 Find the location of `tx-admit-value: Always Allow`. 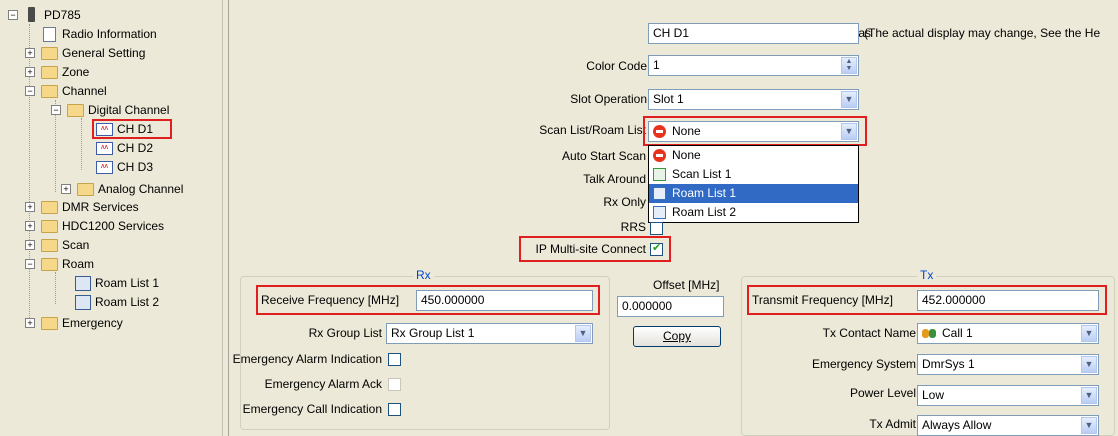

tx-admit-value: Always Allow is located at coordinates (957, 425).